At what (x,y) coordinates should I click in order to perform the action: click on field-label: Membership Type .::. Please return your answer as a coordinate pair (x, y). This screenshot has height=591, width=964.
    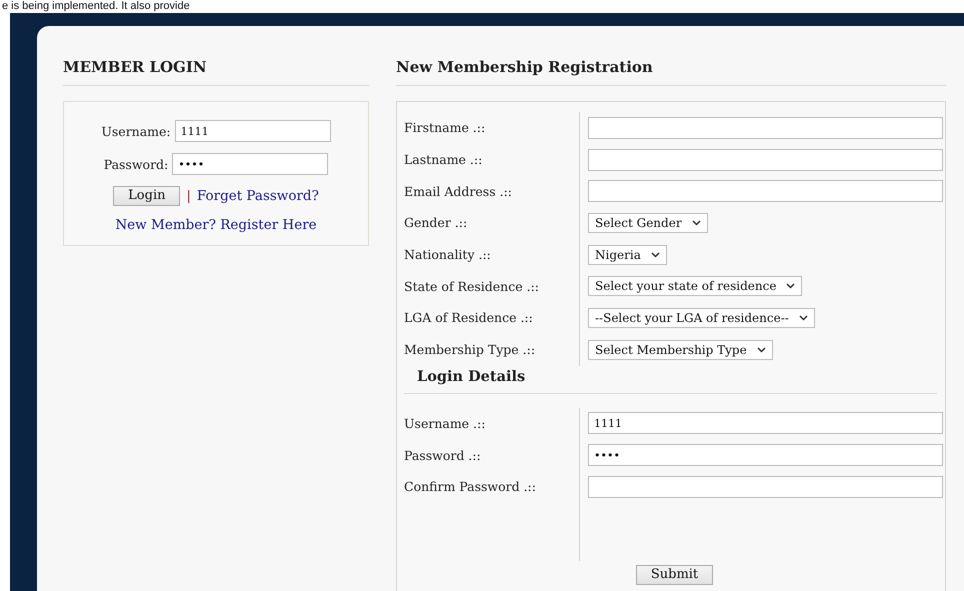
    Looking at the image, I should click on (470, 350).